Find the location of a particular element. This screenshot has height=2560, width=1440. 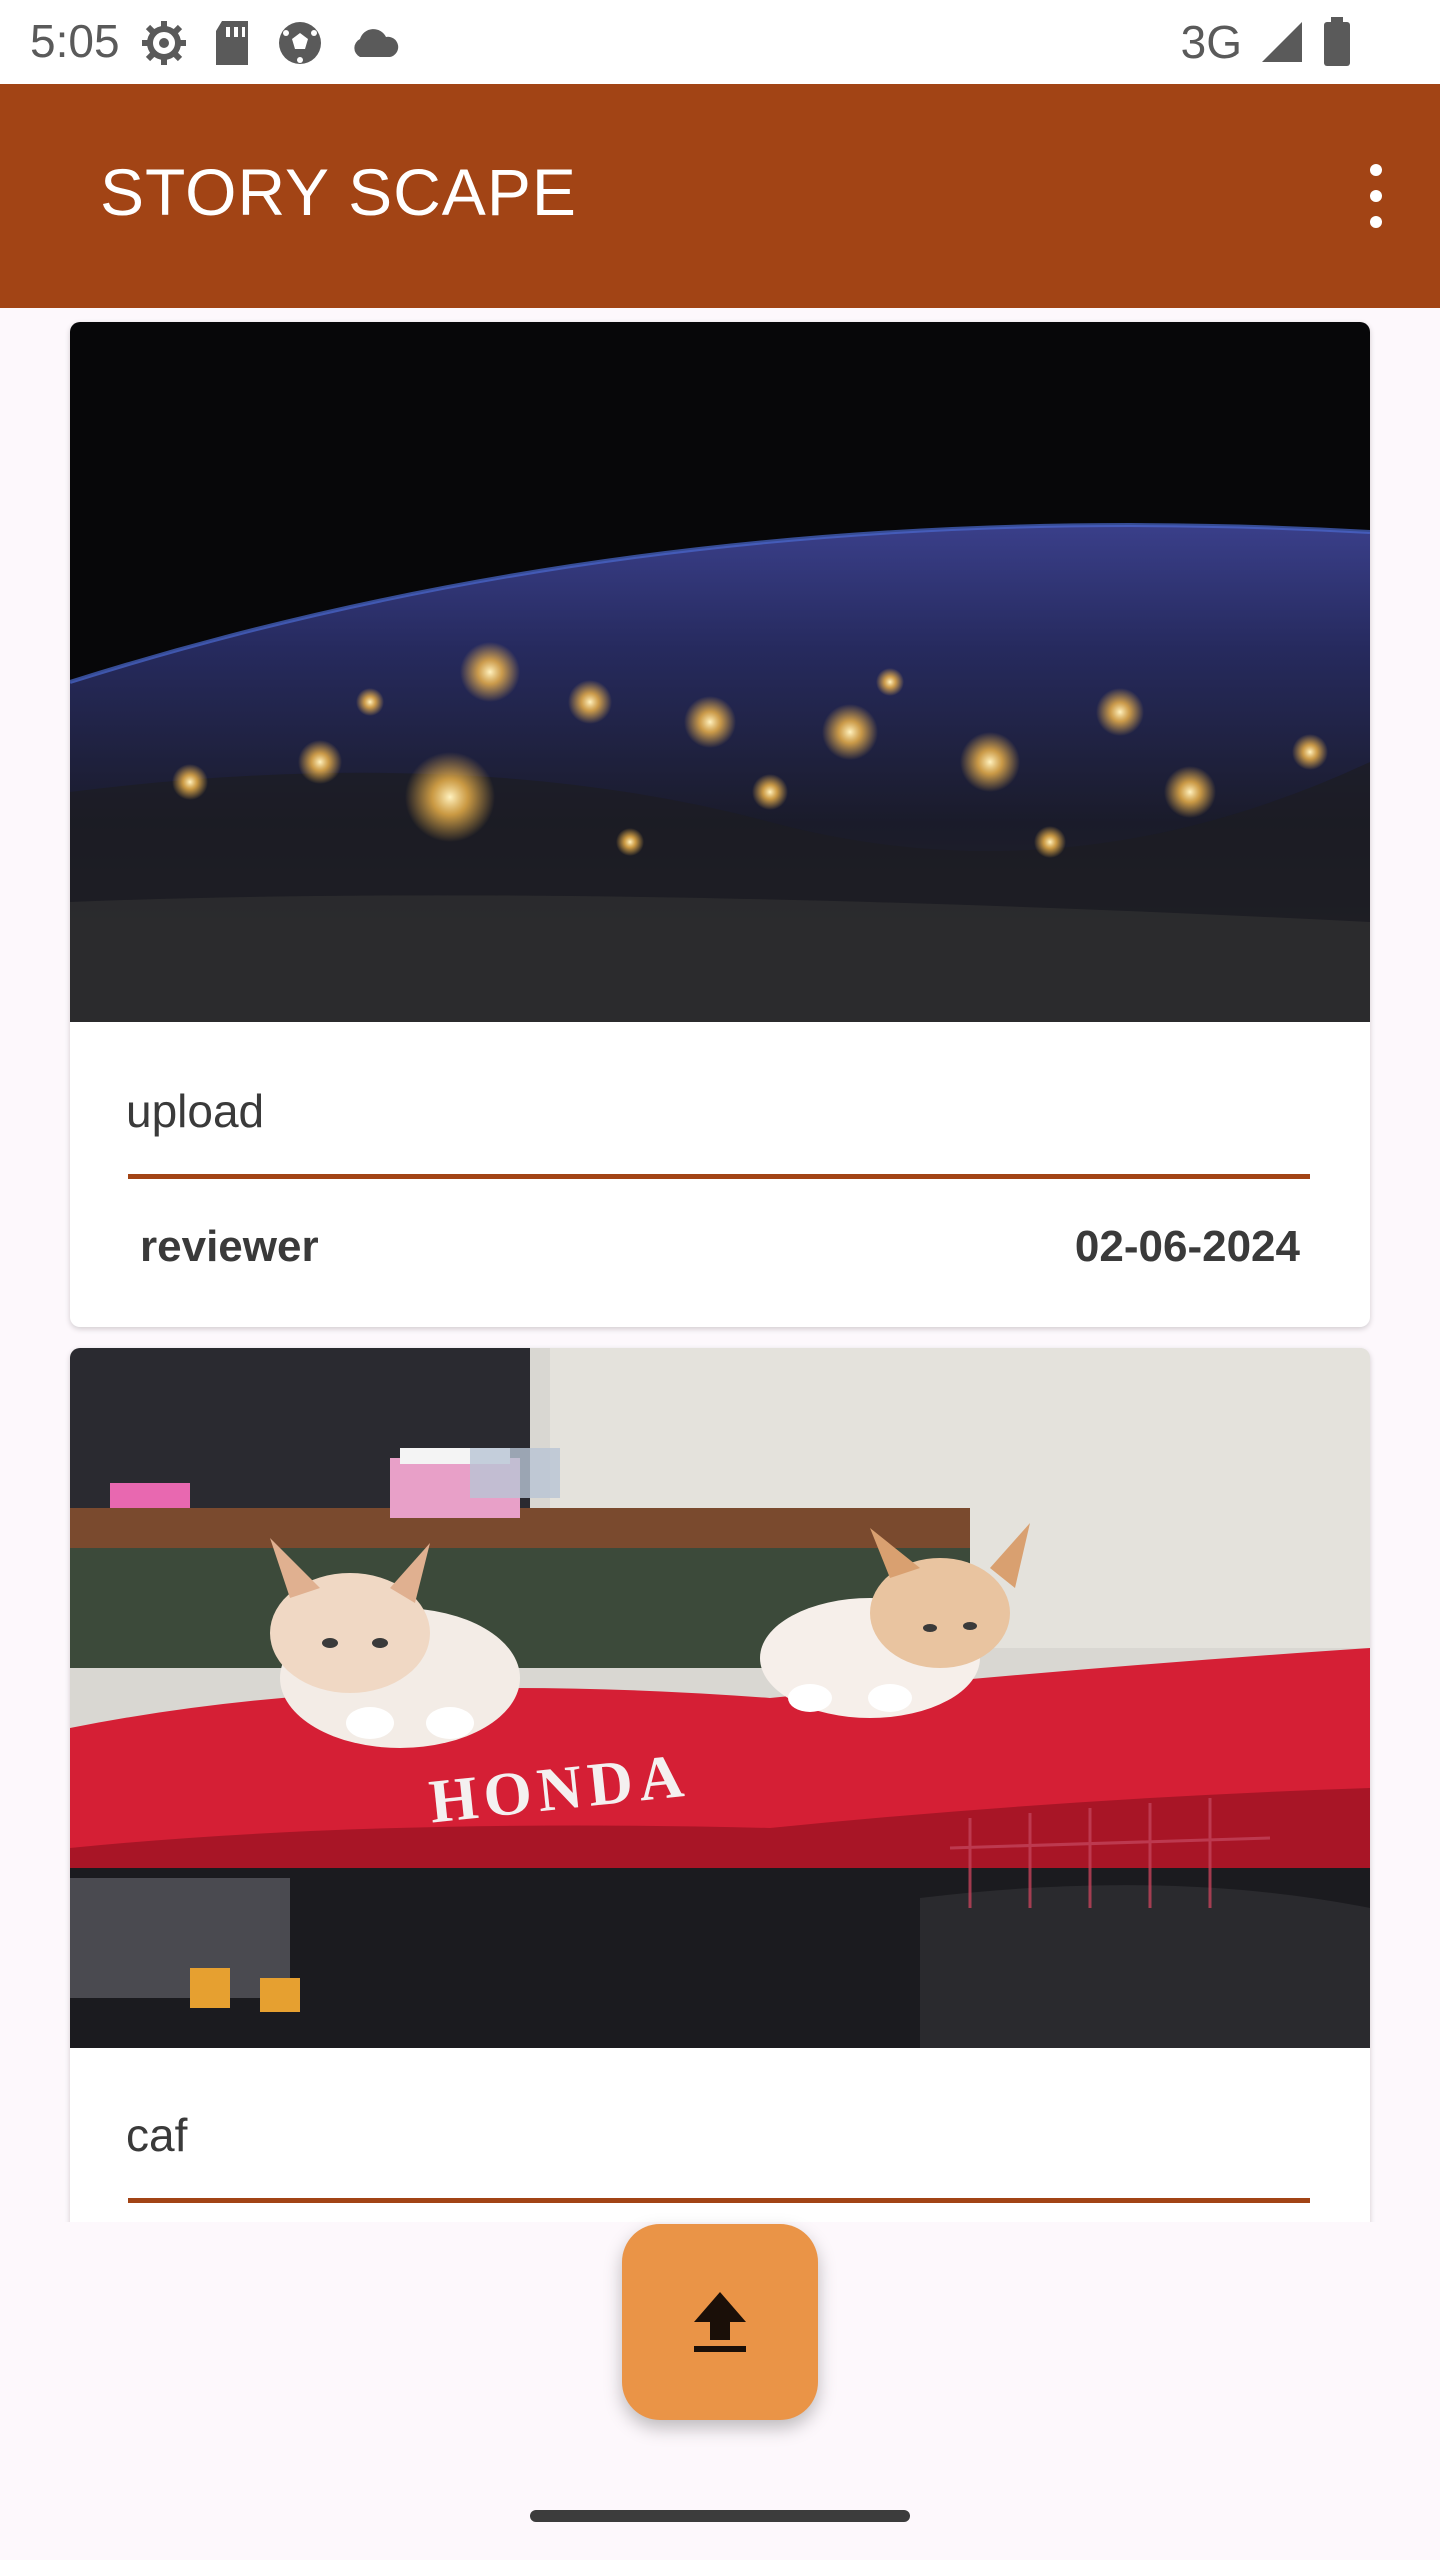

upload-icon is located at coordinates (720, 2322).